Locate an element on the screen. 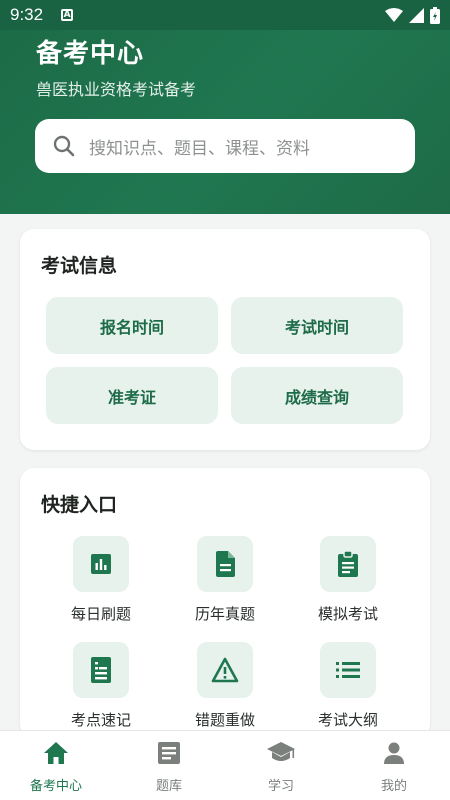 The height and width of the screenshot is (800, 450). quick-item-daily-practice: 每日刷题 is located at coordinates (101, 580).